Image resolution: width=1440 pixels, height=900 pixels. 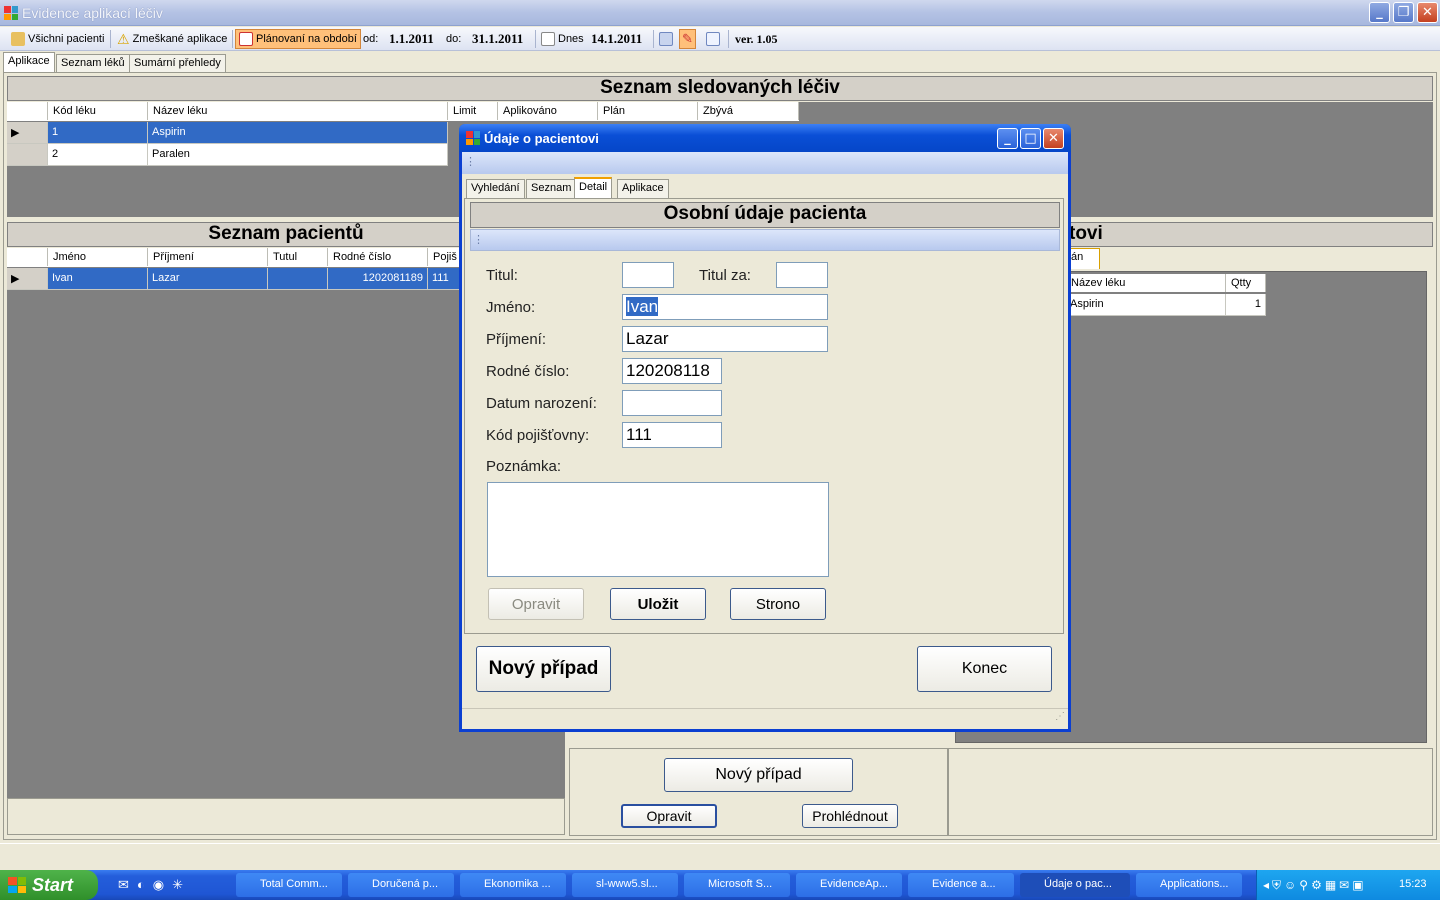 I want to click on to-label: do:, so click(x=454, y=39).